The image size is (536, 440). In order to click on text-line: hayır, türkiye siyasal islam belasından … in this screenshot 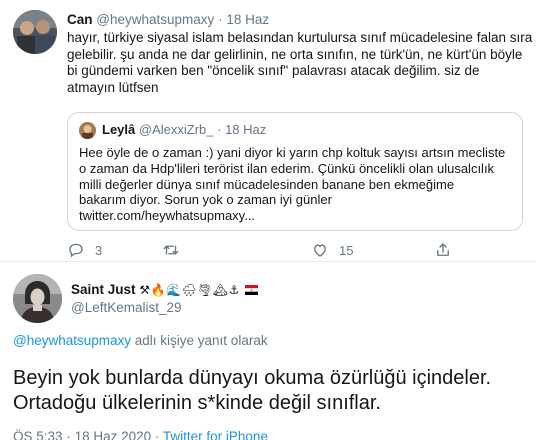, I will do `click(300, 37)`.